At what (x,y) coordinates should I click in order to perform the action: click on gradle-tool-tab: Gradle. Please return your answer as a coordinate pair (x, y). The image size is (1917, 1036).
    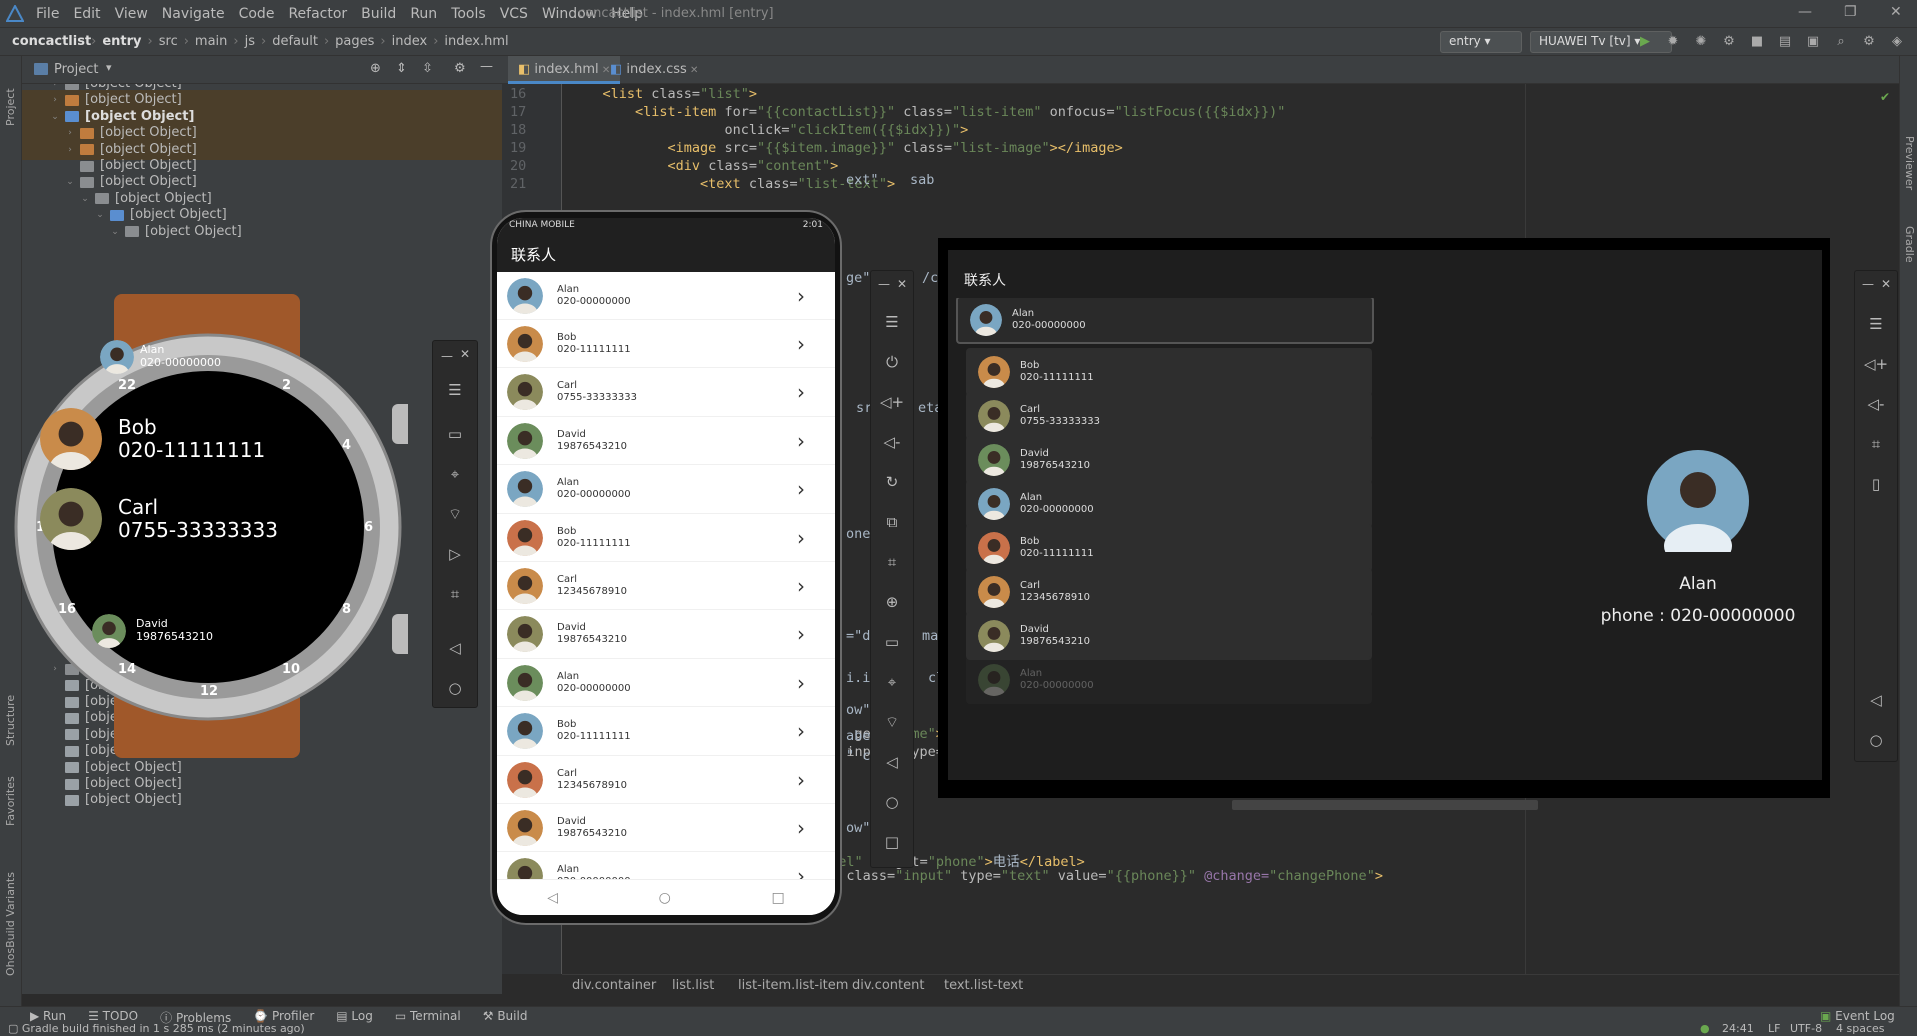
    Looking at the image, I should click on (1909, 244).